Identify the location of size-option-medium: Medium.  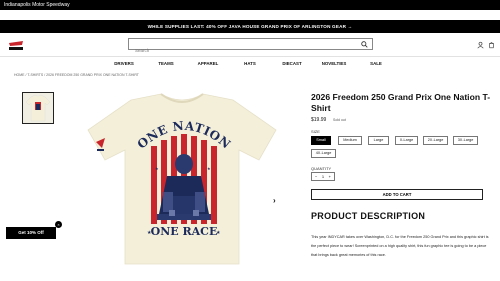
(350, 140).